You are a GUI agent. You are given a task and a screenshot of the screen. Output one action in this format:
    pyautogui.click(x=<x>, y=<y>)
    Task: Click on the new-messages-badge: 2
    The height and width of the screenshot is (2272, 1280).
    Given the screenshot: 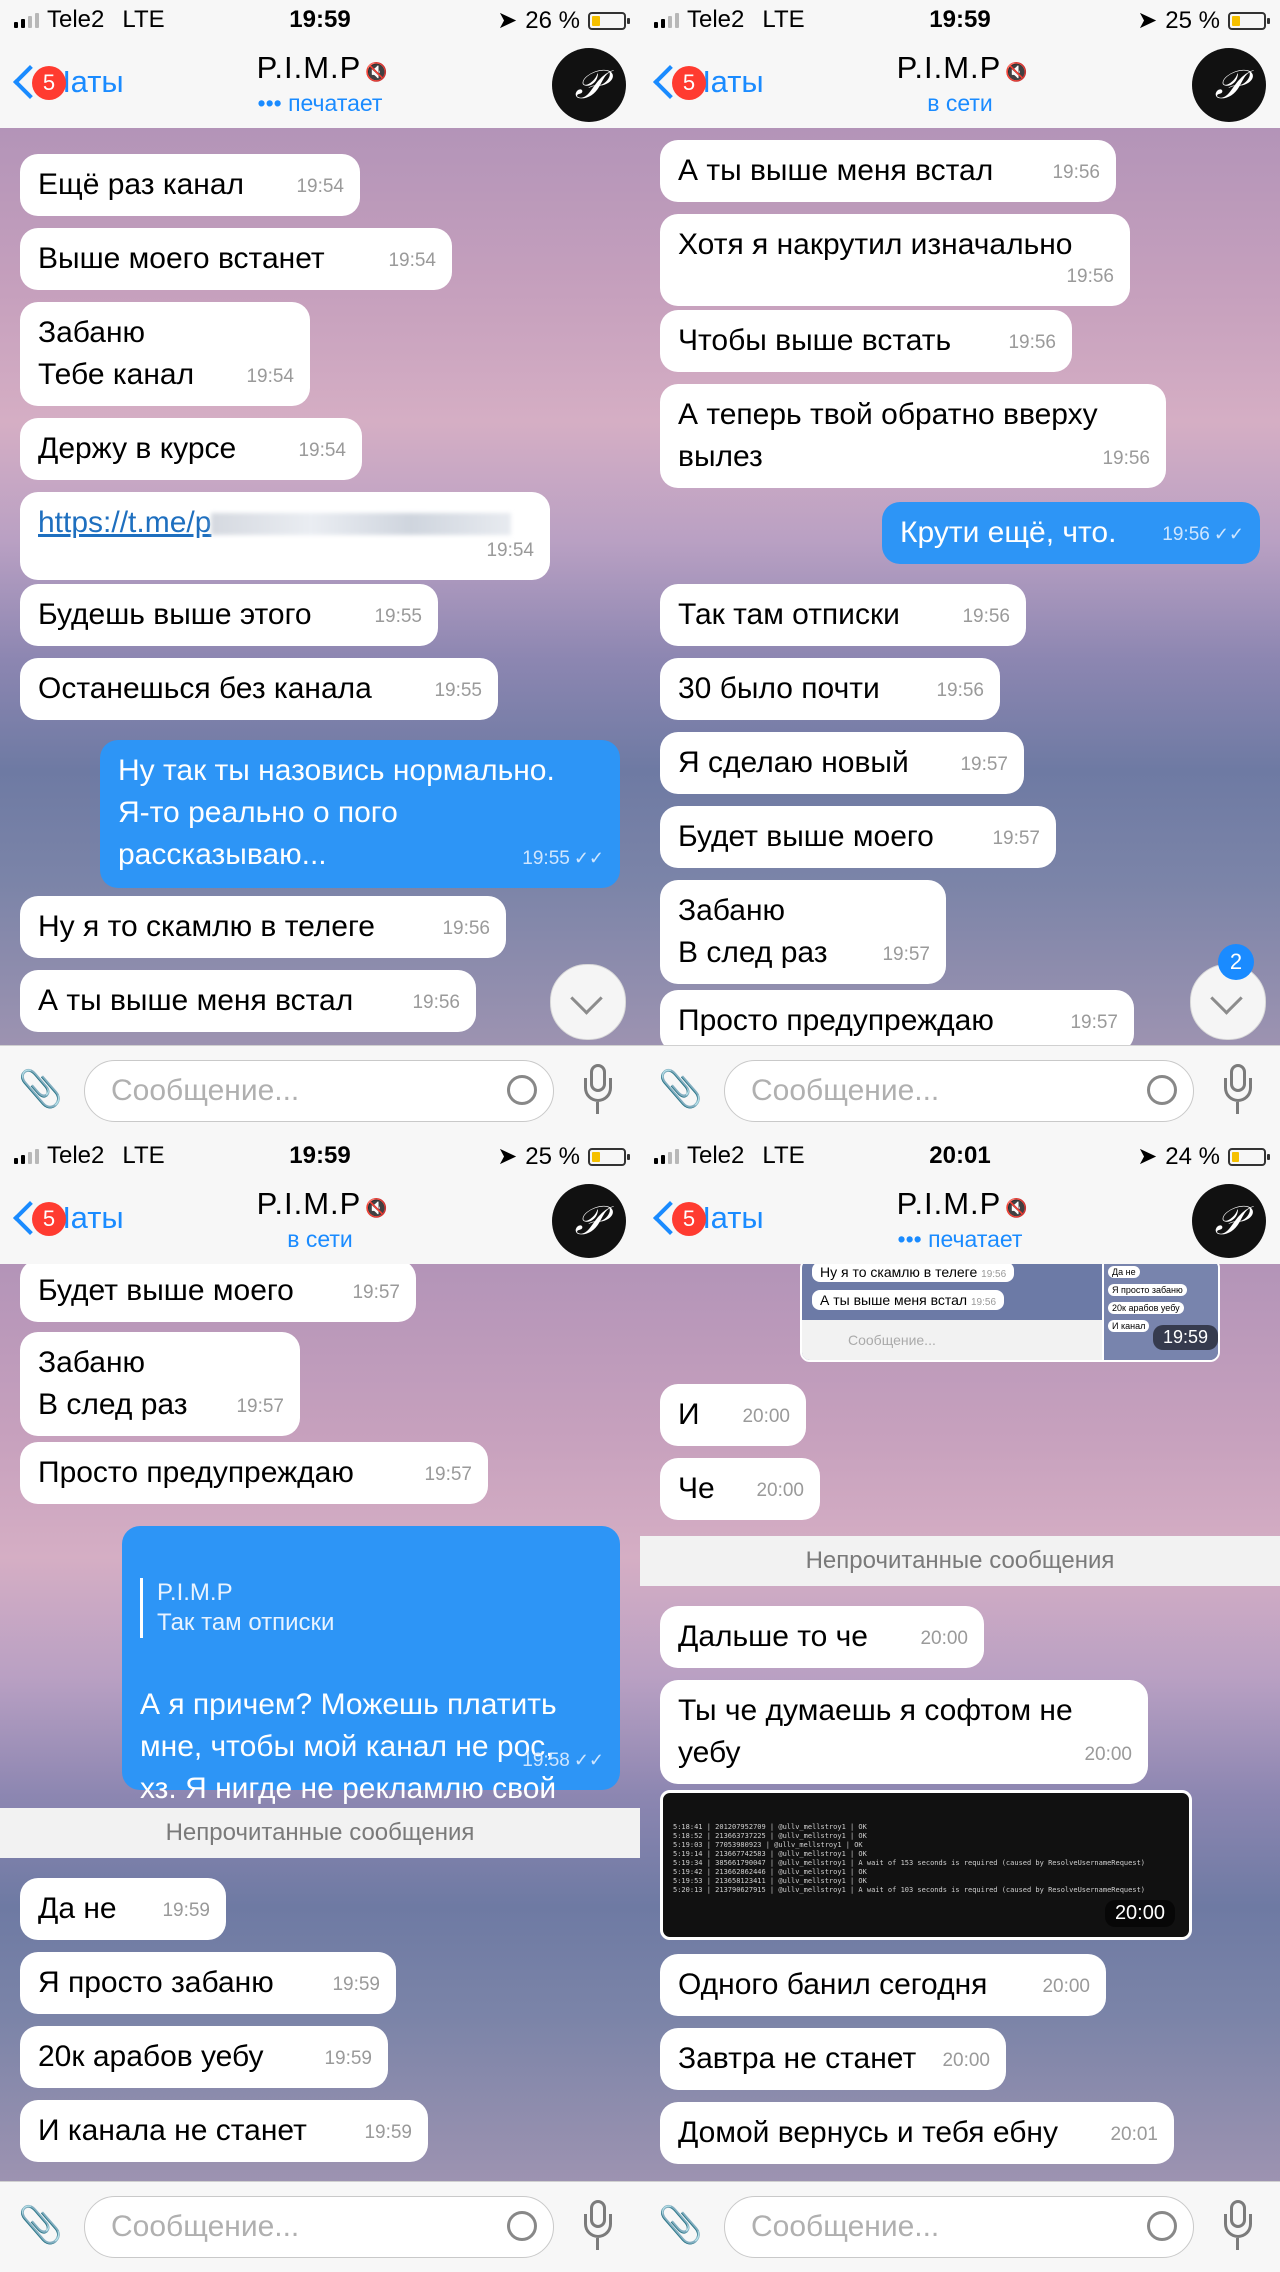 What is the action you would take?
    pyautogui.click(x=1236, y=962)
    